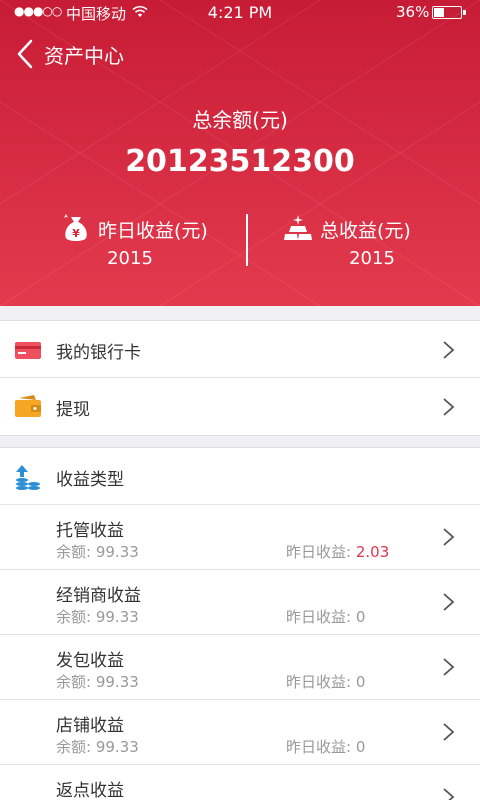  I want to click on yesterday-earnings: ¥ 昨日收益(元) 2015, so click(150, 242).